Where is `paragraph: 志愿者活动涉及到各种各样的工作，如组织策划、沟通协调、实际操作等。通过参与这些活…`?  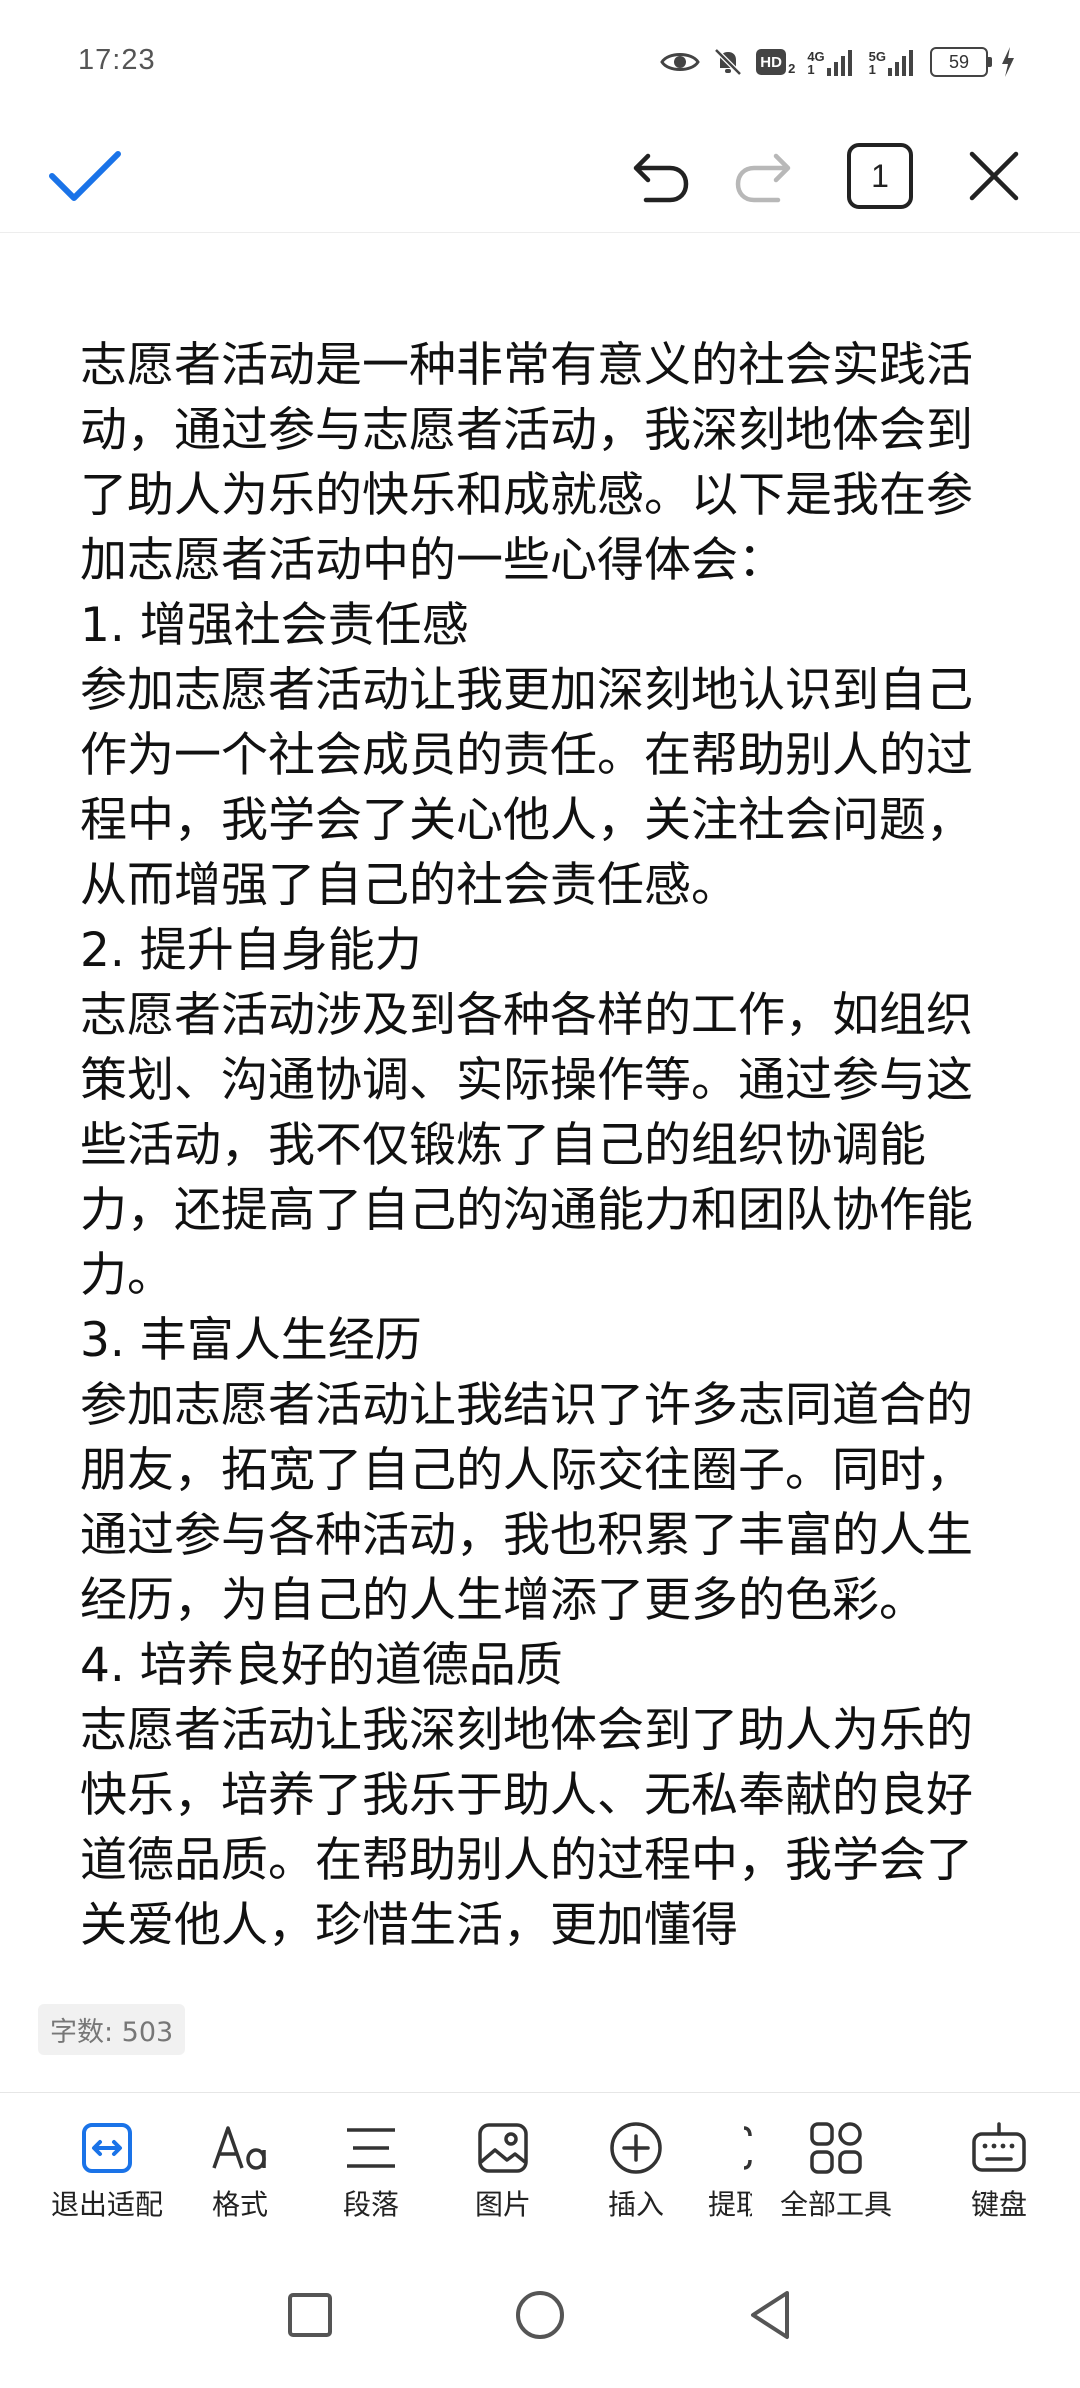
paragraph: 志愿者活动涉及到各种各样的工作，如组织策划、沟通协调、实际操作等。通过参与这些活… is located at coordinates (540, 1145).